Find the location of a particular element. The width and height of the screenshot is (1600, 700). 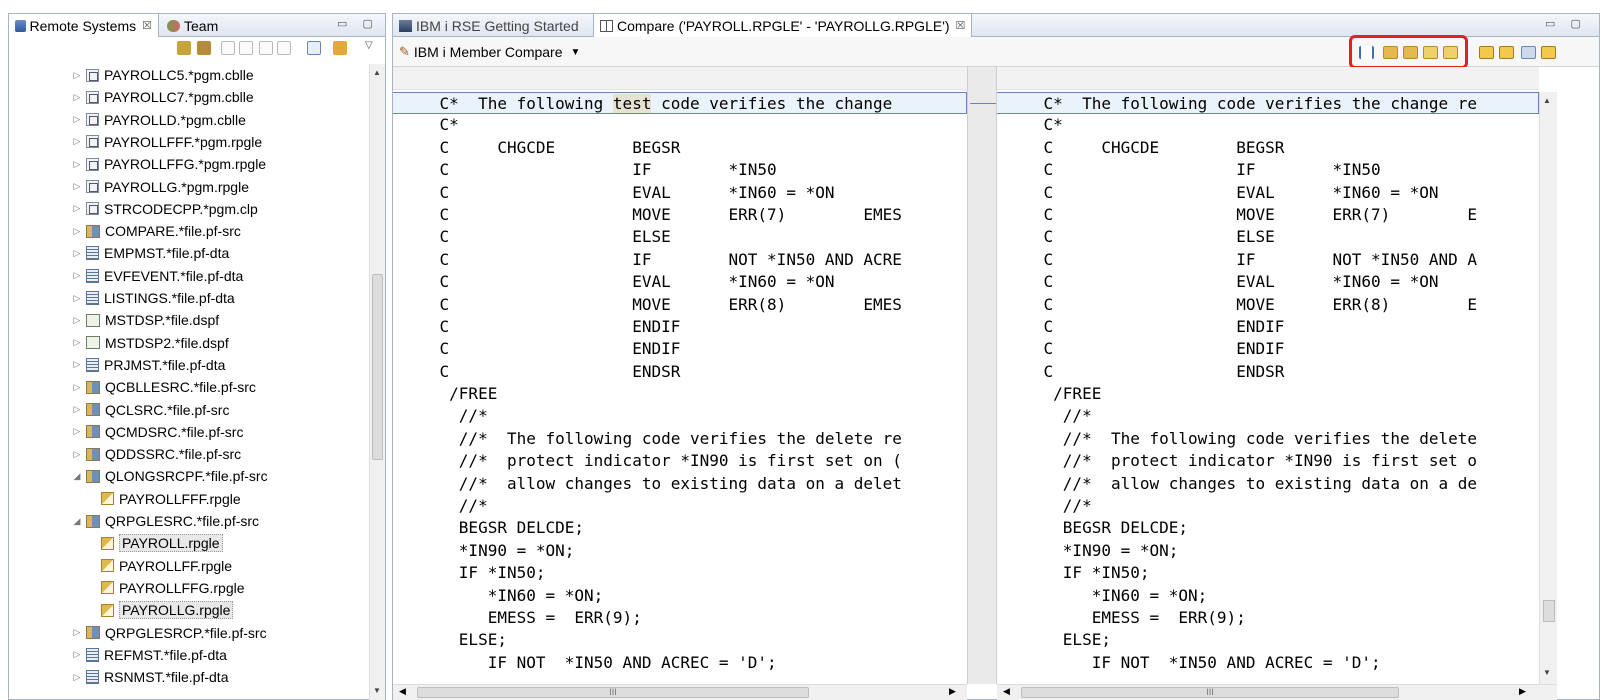

code-line: C IF NOT *IN50 AND ACRE is located at coordinates (680, 260).